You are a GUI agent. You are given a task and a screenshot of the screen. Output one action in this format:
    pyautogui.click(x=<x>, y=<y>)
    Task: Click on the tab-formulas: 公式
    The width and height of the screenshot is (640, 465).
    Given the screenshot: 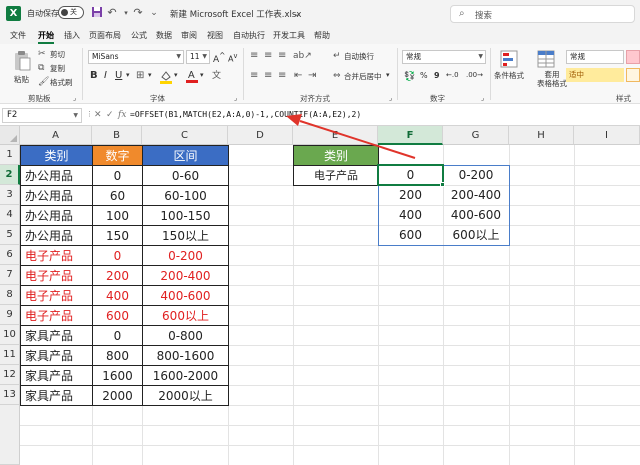 What is the action you would take?
    pyautogui.click(x=139, y=35)
    